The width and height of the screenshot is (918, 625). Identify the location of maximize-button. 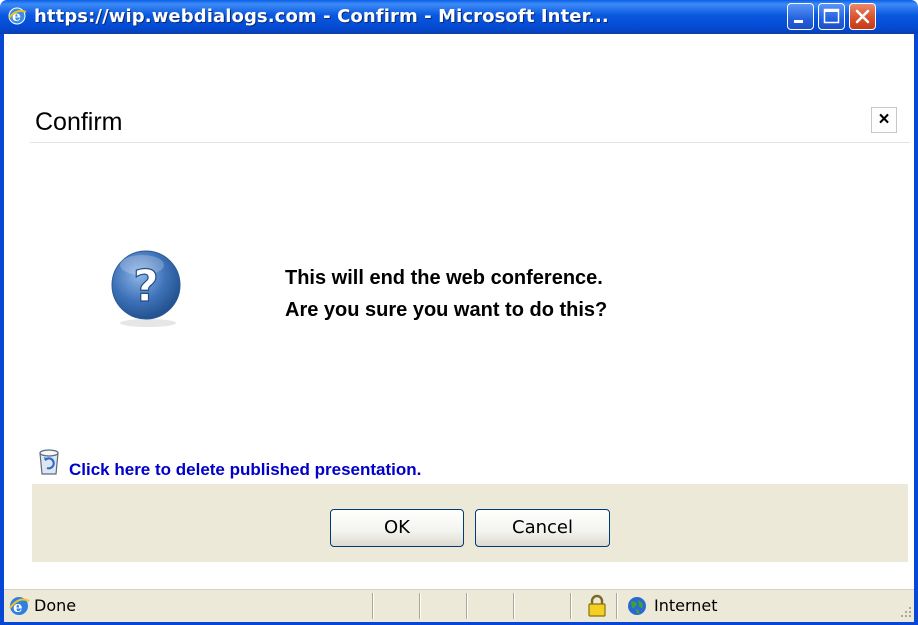
(831, 16).